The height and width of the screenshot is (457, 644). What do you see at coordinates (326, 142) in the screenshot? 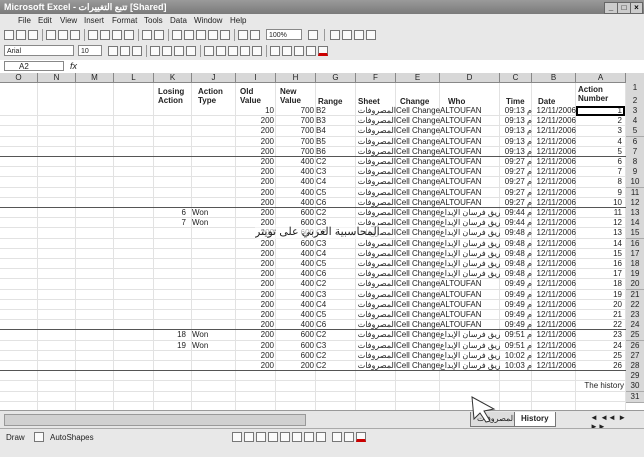
I see `cell-range: B5` at bounding box center [326, 142].